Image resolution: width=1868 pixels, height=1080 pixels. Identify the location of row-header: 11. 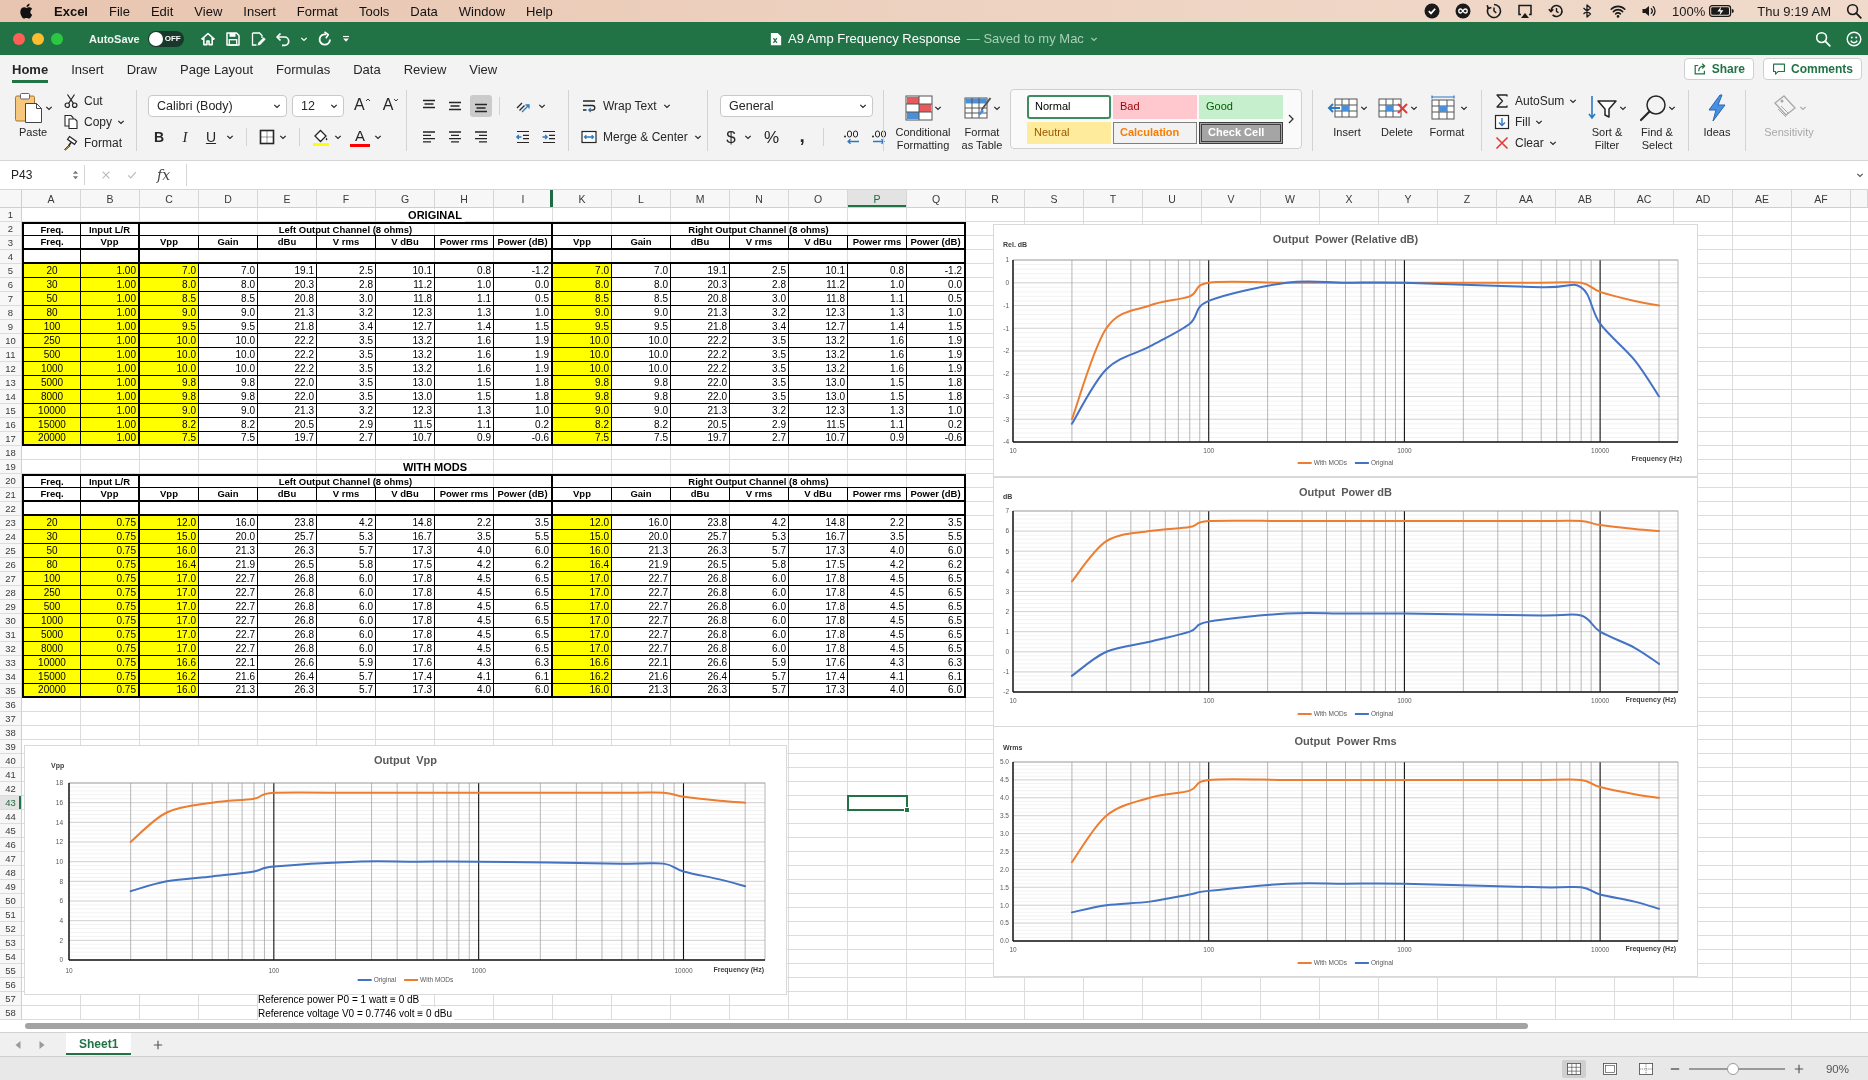
(11, 355).